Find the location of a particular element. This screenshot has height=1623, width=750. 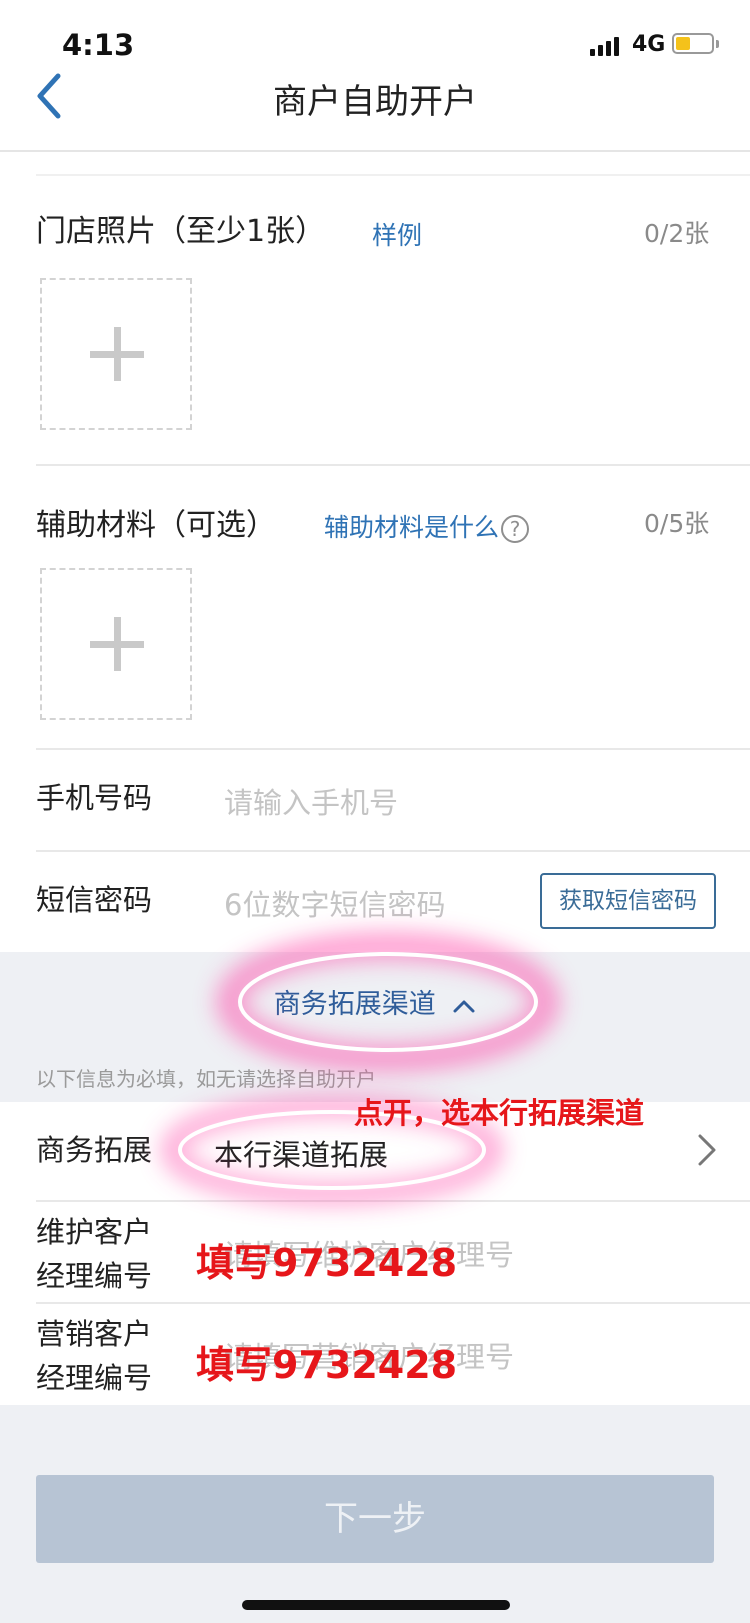

aux-materials-count: 0/5张 is located at coordinates (677, 523).